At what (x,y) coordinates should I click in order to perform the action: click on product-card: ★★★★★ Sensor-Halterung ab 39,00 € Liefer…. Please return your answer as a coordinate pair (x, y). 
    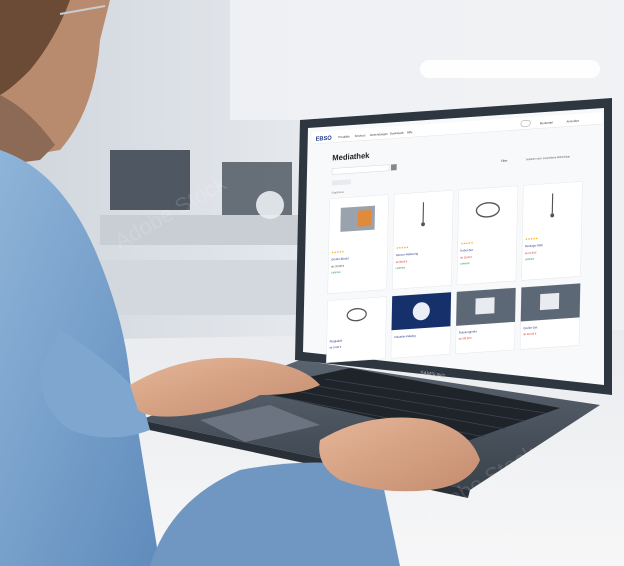
    Looking at the image, I should click on (423, 239).